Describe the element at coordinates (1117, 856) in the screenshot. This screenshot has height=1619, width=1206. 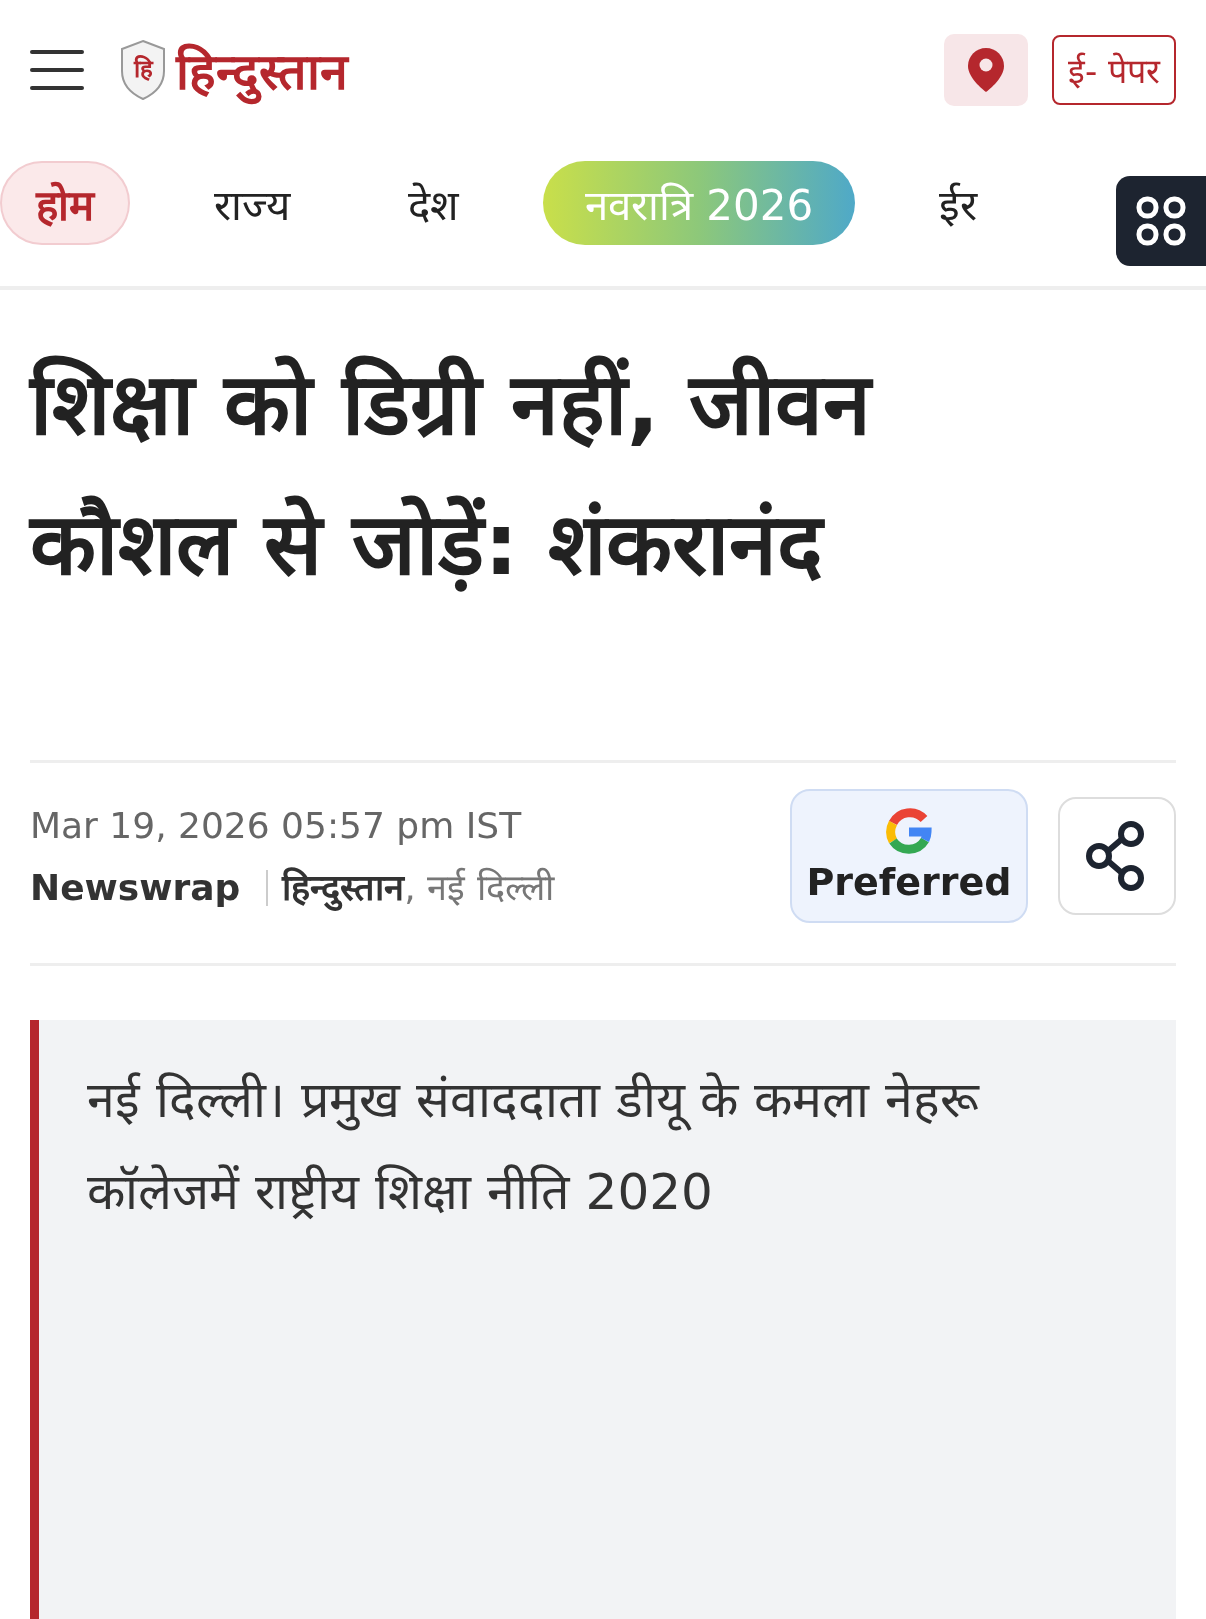
I see `share-button` at that location.